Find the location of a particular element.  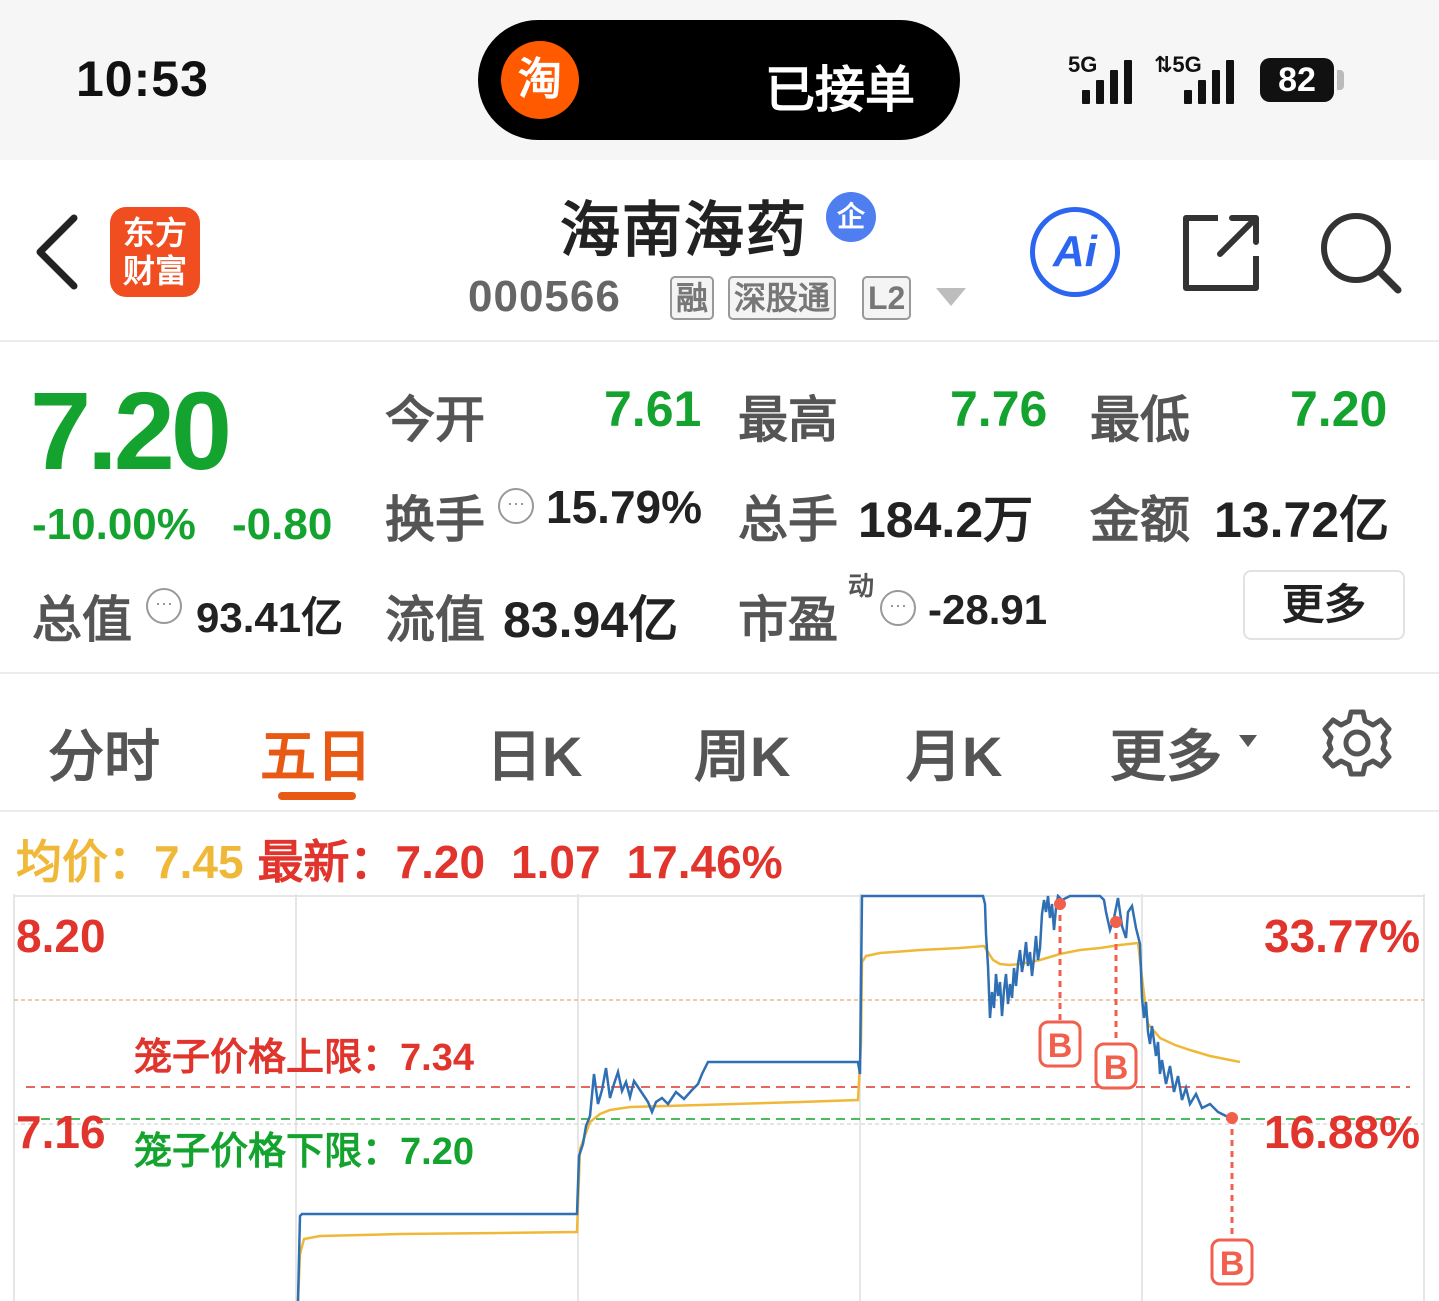

buy-marker-1: B is located at coordinates (1060, 983).